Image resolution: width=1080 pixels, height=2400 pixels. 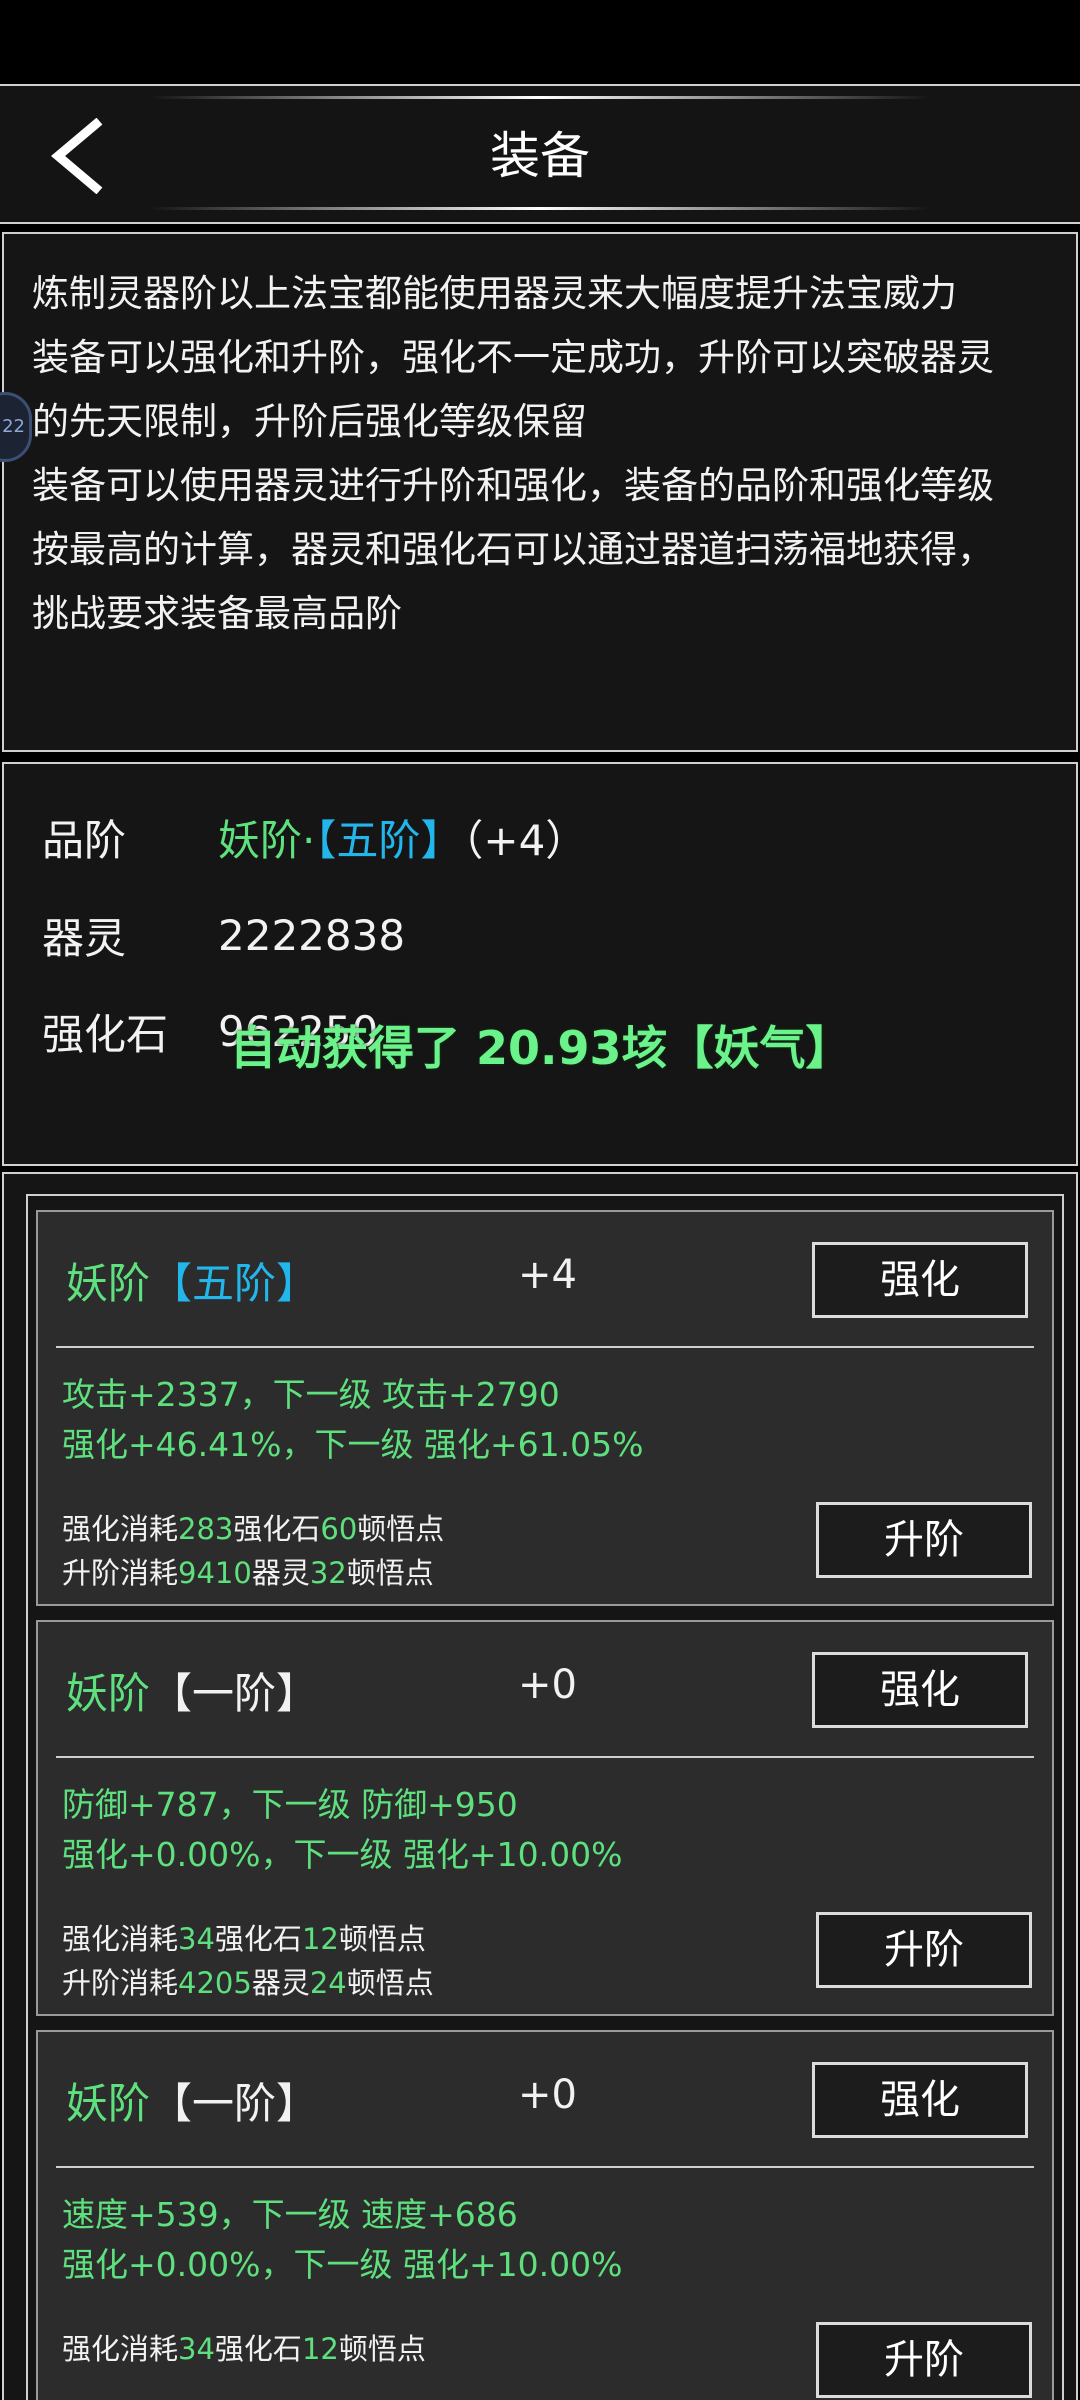 I want to click on attribute-line: 速度+539，下一级 速度+686, so click(x=290, y=2214).